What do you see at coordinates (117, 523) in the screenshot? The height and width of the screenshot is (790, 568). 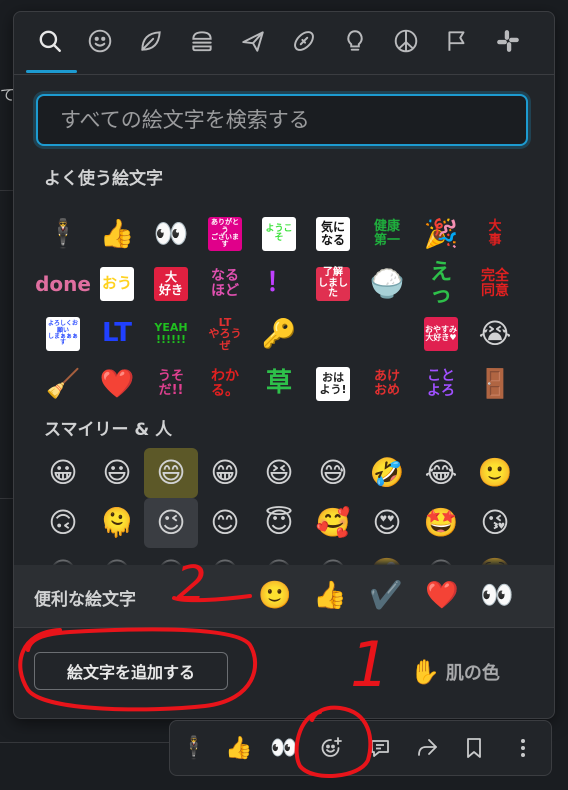 I see `smiley-emoji-cell: 🫠` at bounding box center [117, 523].